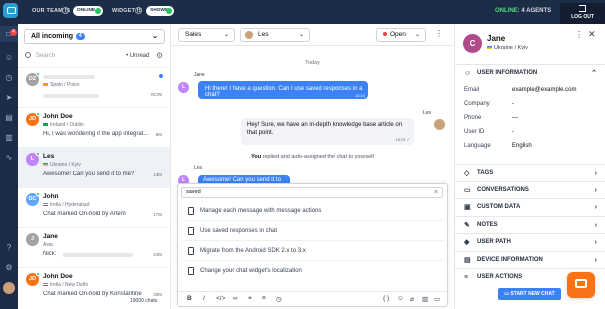  What do you see at coordinates (530, 241) in the screenshot?
I see `section-user-path: ◆ USER PATH ›` at bounding box center [530, 241].